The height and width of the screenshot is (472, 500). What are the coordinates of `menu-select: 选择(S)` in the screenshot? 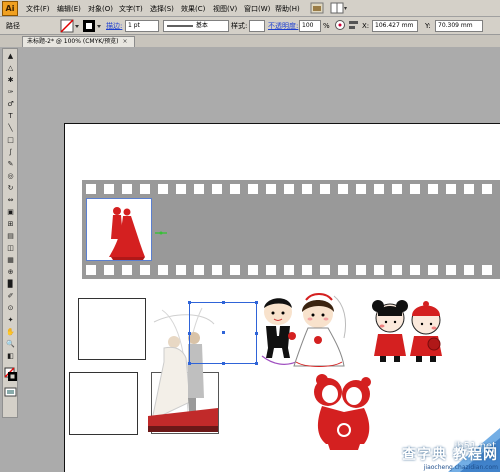 It's located at (162, 9).